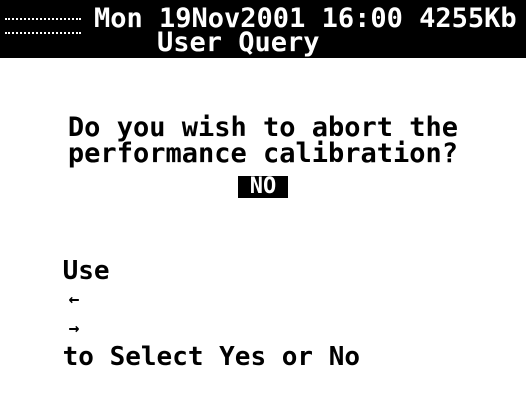 This screenshot has width=526, height=400. What do you see at coordinates (263, 153) in the screenshot?
I see `question-line-2: performance calibration?` at bounding box center [263, 153].